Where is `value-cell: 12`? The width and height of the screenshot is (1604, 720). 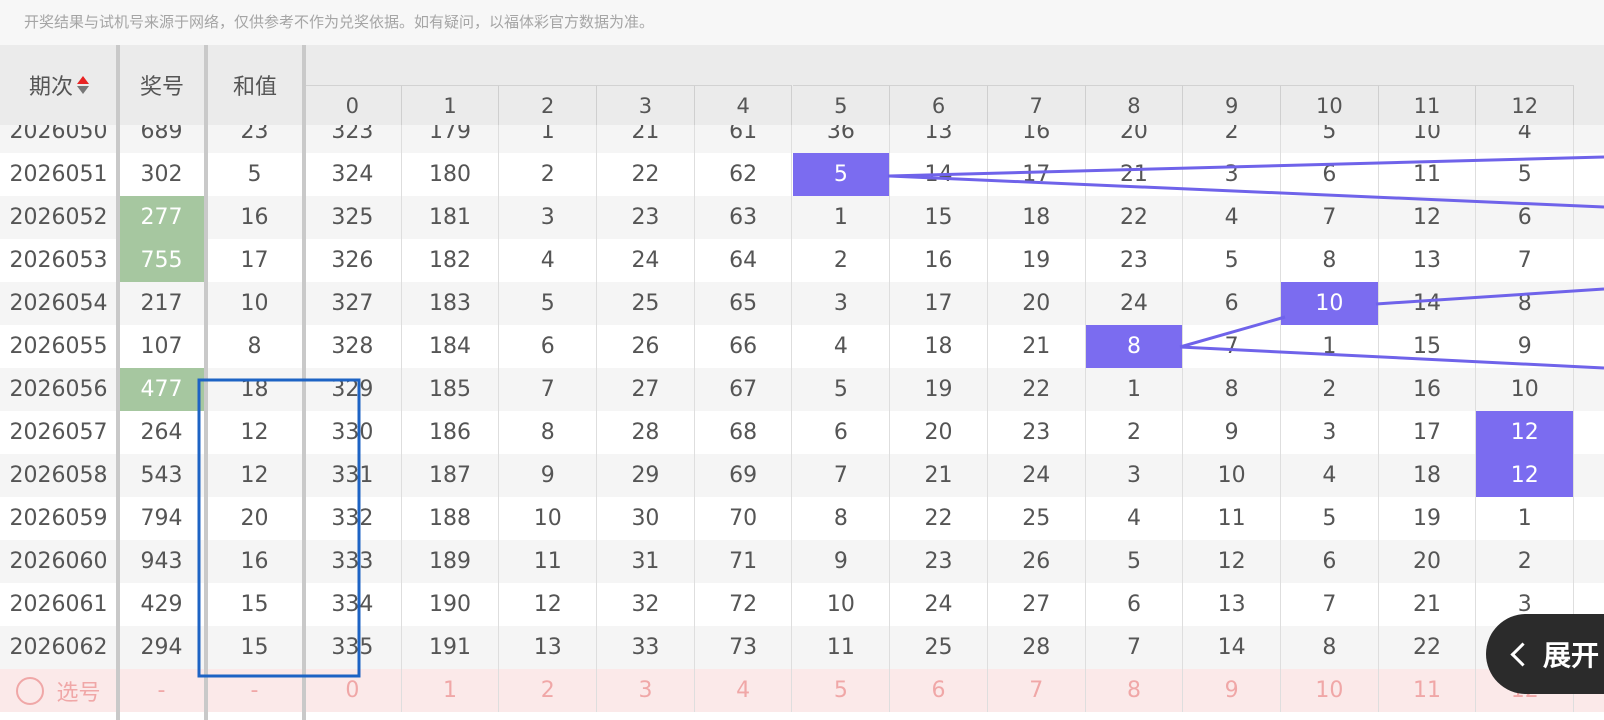 value-cell: 12 is located at coordinates (1232, 561).